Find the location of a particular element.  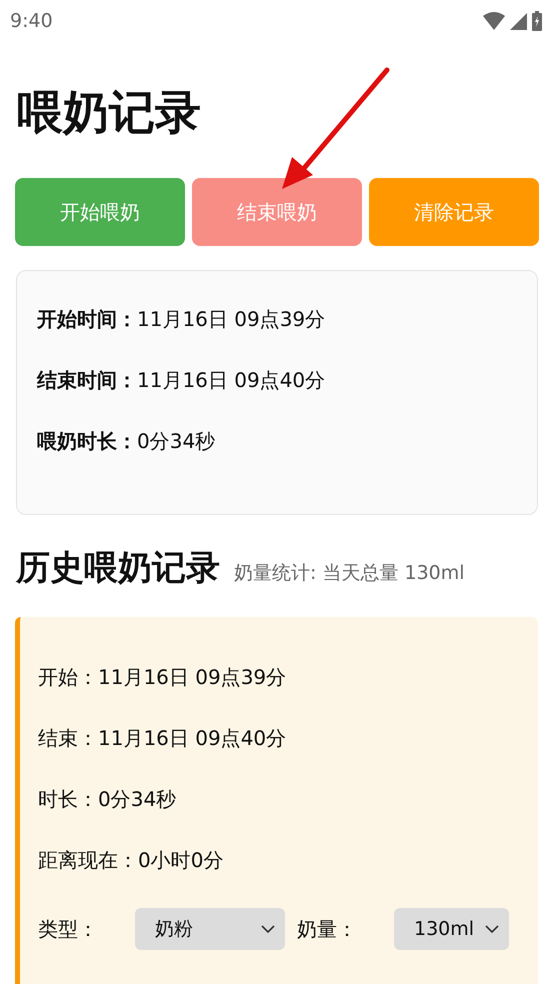

field-label: 开始时间： is located at coordinates (87, 319).